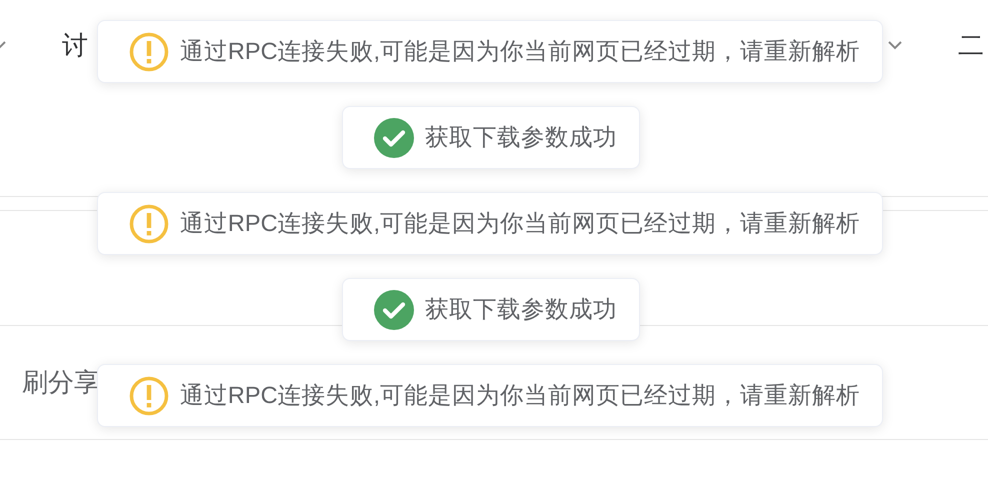 The width and height of the screenshot is (988, 504). Describe the element at coordinates (75, 45) in the screenshot. I see `nav-tab: 讨` at that location.